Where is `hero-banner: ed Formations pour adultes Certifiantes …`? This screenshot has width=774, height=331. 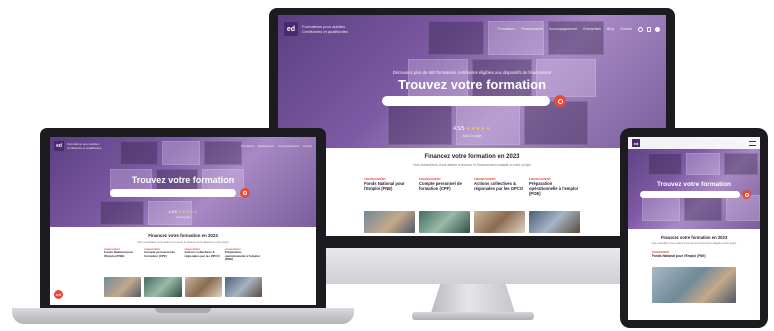
hero-banner: ed Formations pour adultes Certifiantes … is located at coordinates (183, 182).